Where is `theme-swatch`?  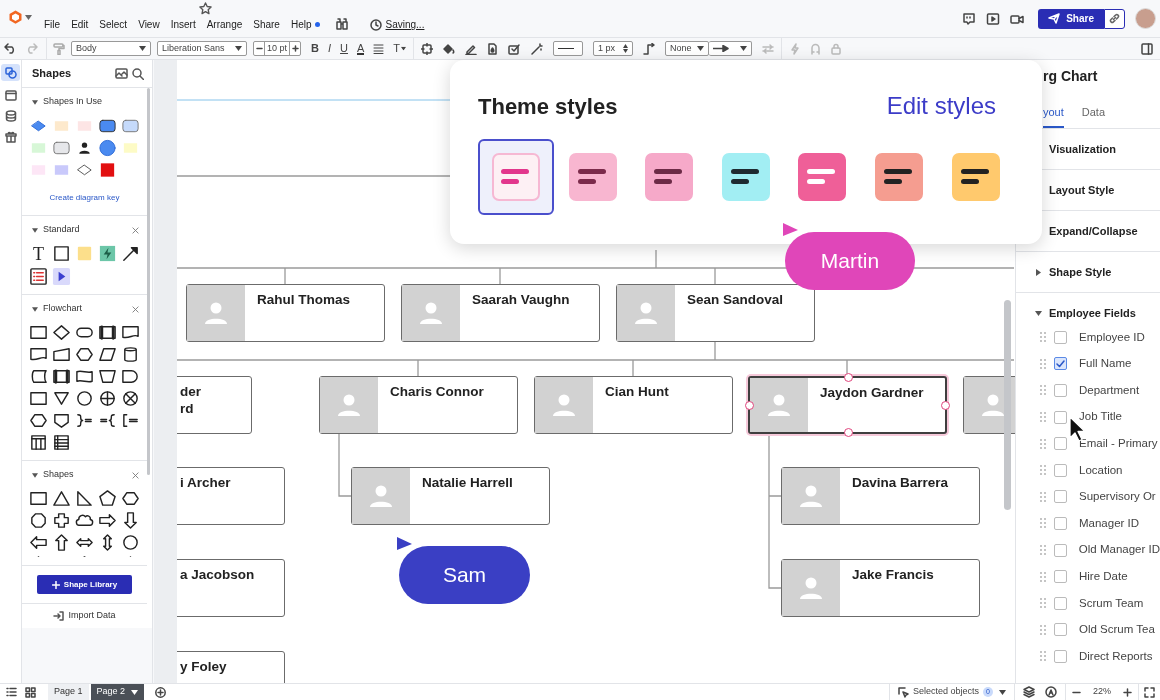 theme-swatch is located at coordinates (516, 177).